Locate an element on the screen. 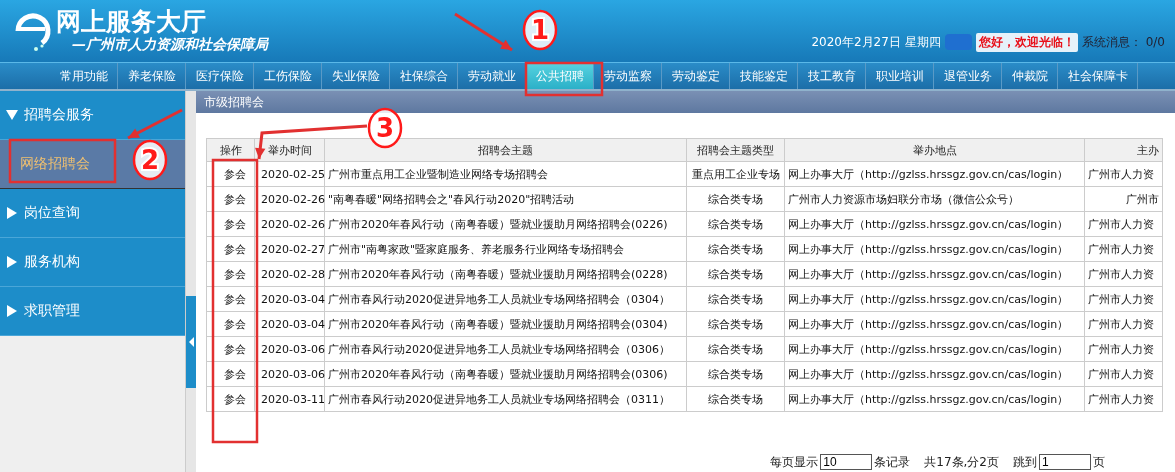  table-cell: "南粤春暖"网络招聘会之"春风行动2020"招聘活动 is located at coordinates (505, 199).